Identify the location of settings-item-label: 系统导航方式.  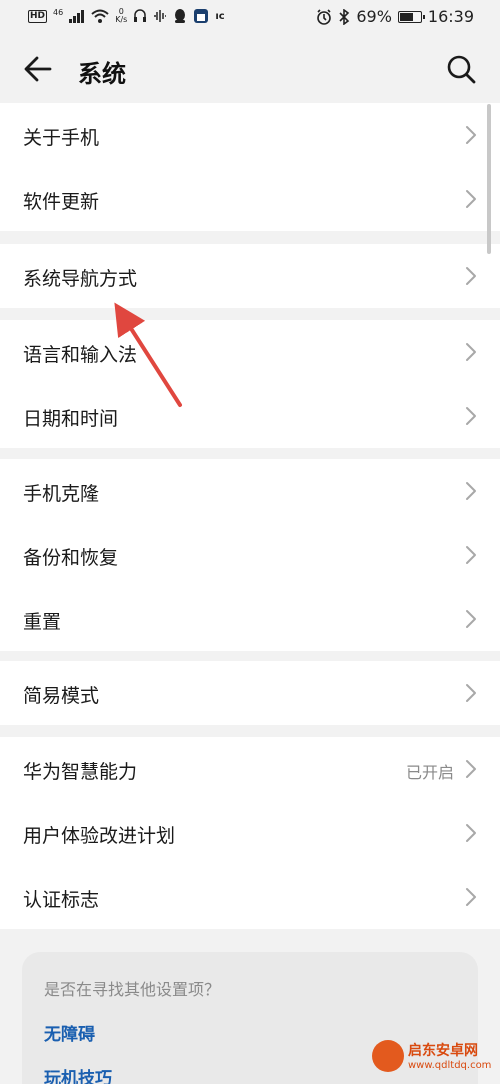
(80, 279).